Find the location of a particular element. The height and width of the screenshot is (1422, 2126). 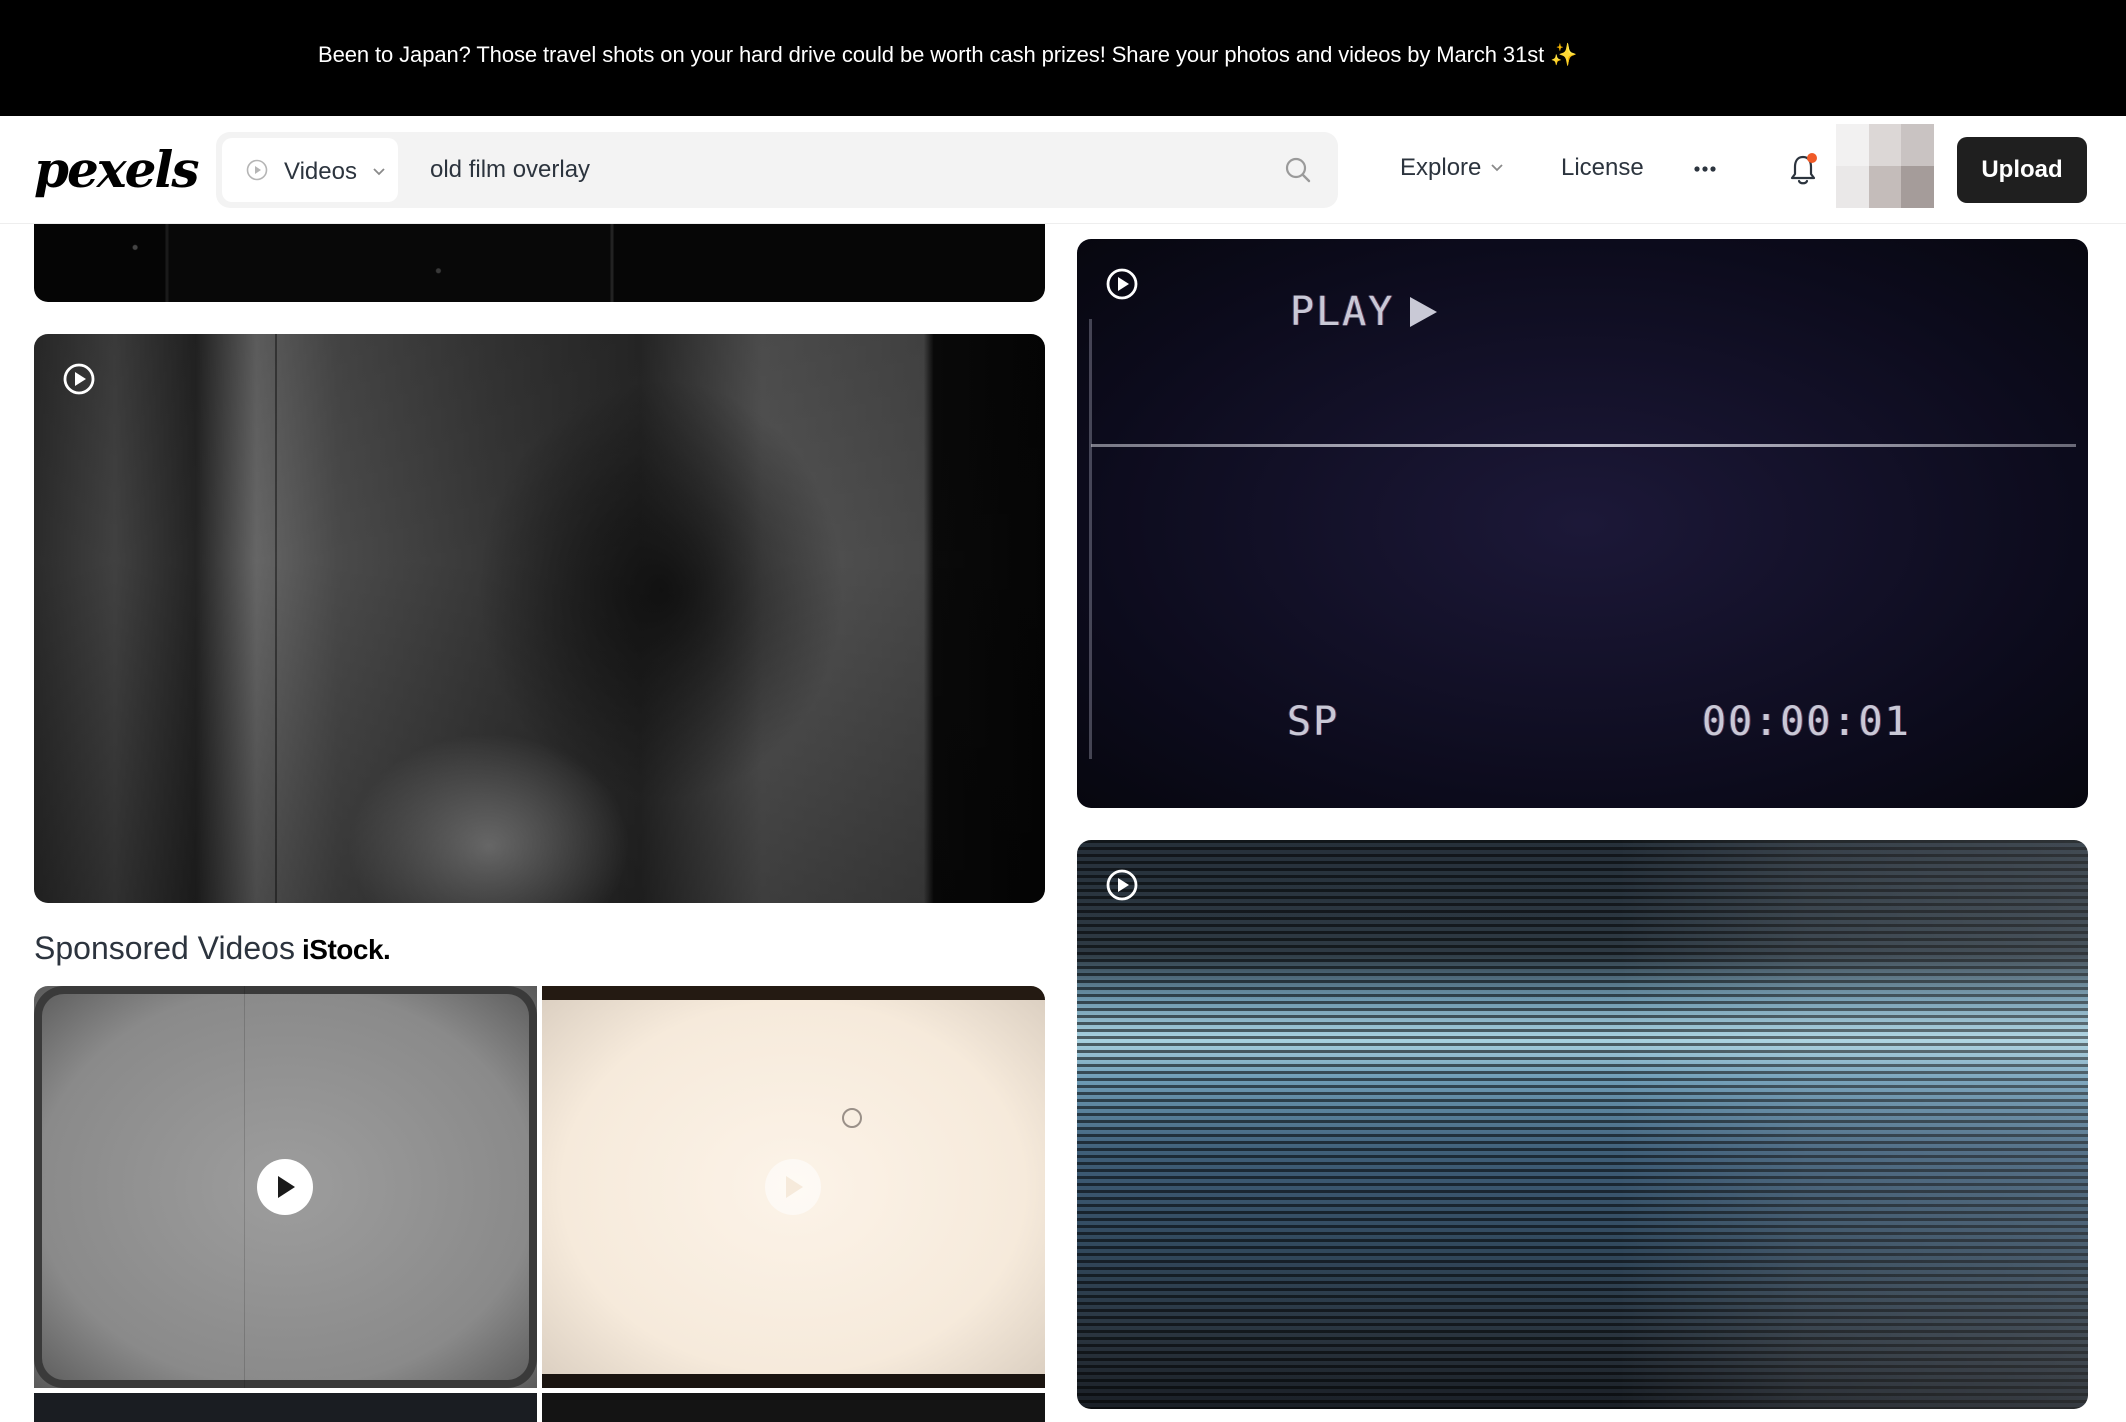

search-input is located at coordinates (828, 170).